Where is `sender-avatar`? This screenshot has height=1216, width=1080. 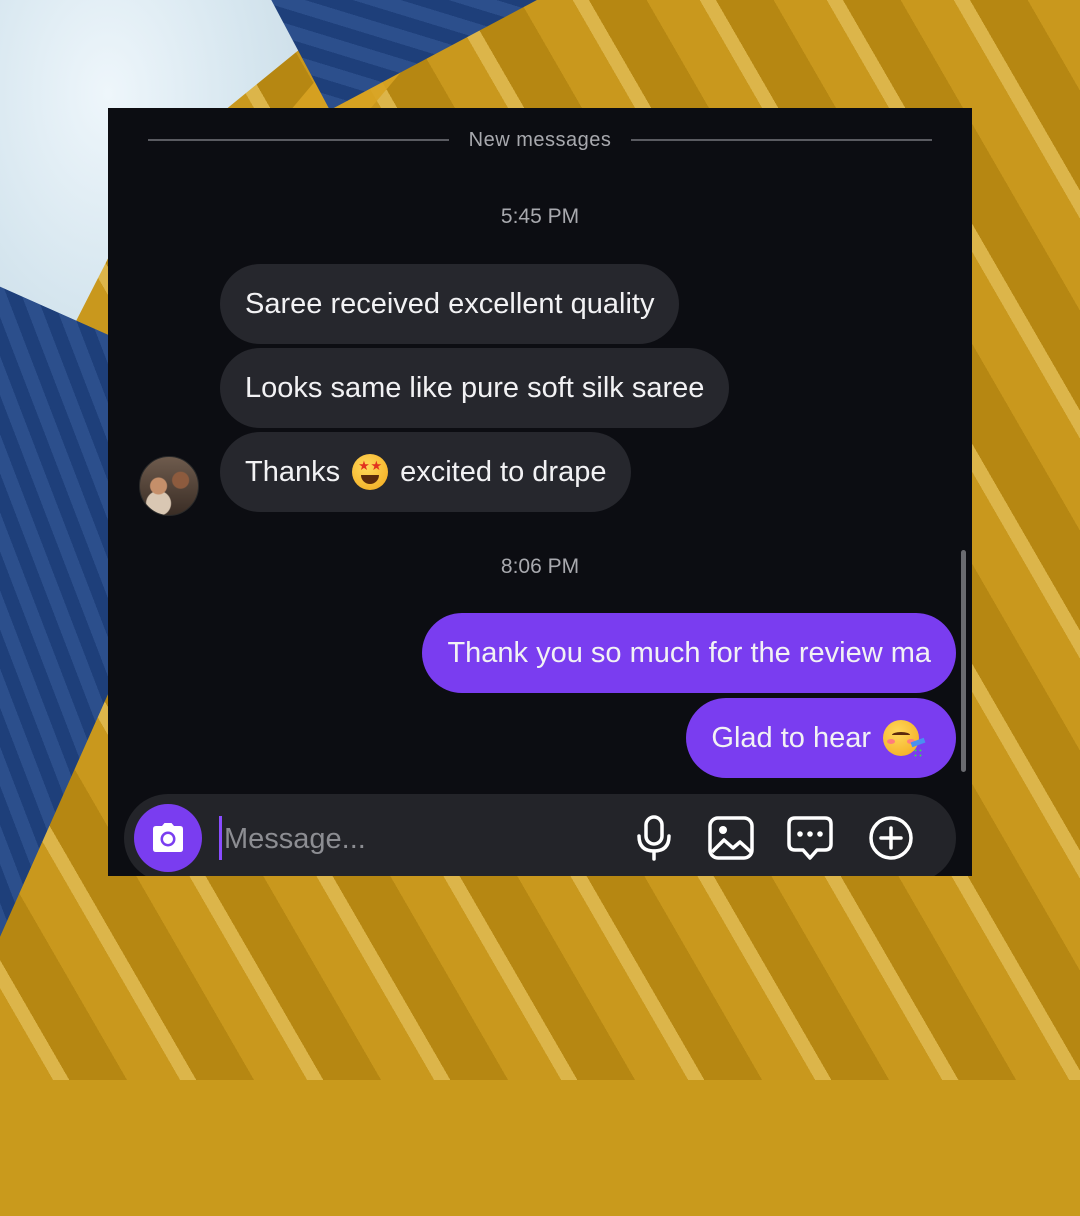
sender-avatar is located at coordinates (169, 486).